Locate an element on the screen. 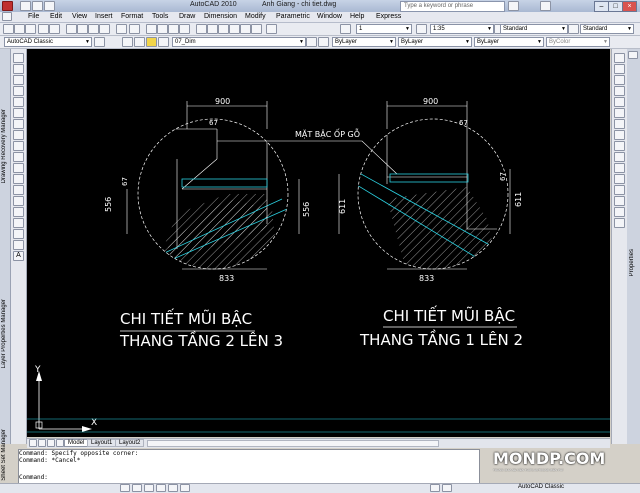 This screenshot has height=493, width=640. polar-icon is located at coordinates (161, 488).